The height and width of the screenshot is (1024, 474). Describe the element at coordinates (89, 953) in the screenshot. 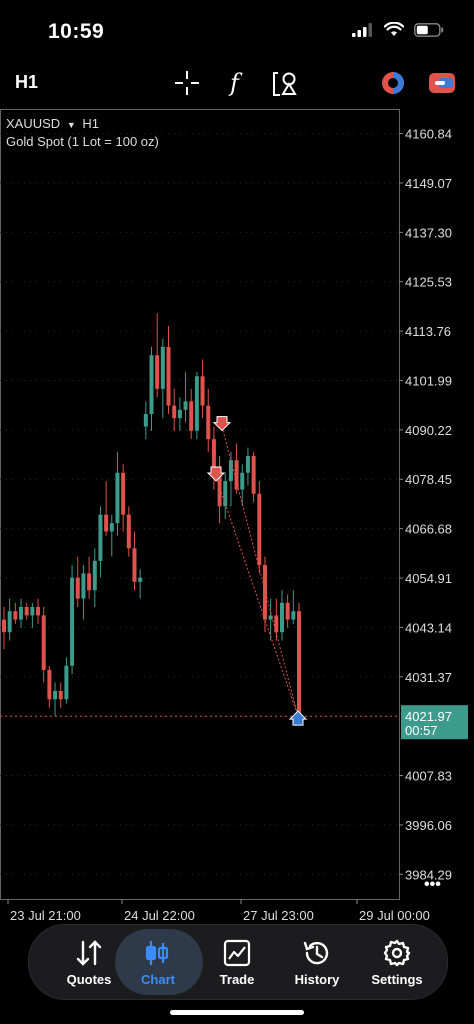

I see `quotes-icon` at that location.